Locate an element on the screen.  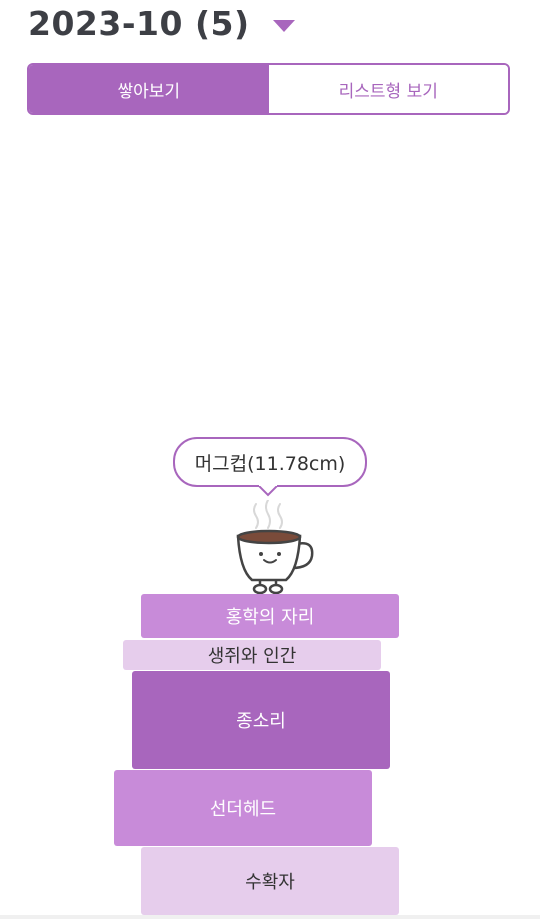
book-spine: 선더헤드 is located at coordinates (243, 808).